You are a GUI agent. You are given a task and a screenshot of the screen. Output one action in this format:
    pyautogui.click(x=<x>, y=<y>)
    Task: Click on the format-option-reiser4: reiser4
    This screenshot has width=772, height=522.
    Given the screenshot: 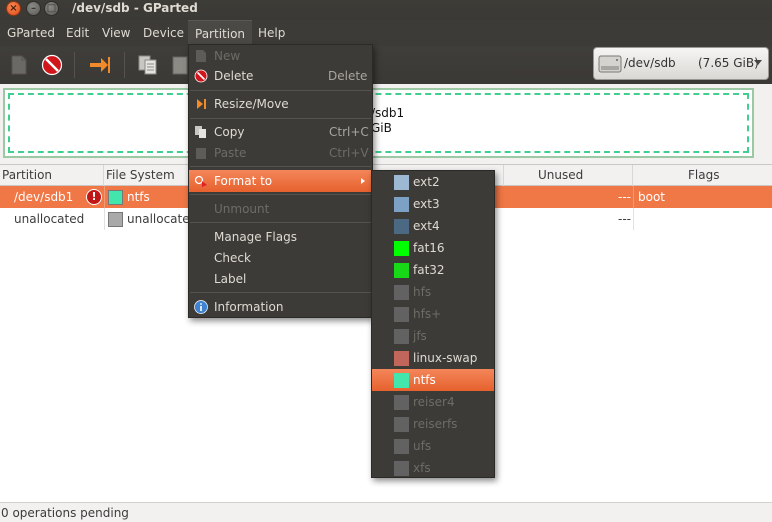 What is the action you would take?
    pyautogui.click(x=433, y=402)
    